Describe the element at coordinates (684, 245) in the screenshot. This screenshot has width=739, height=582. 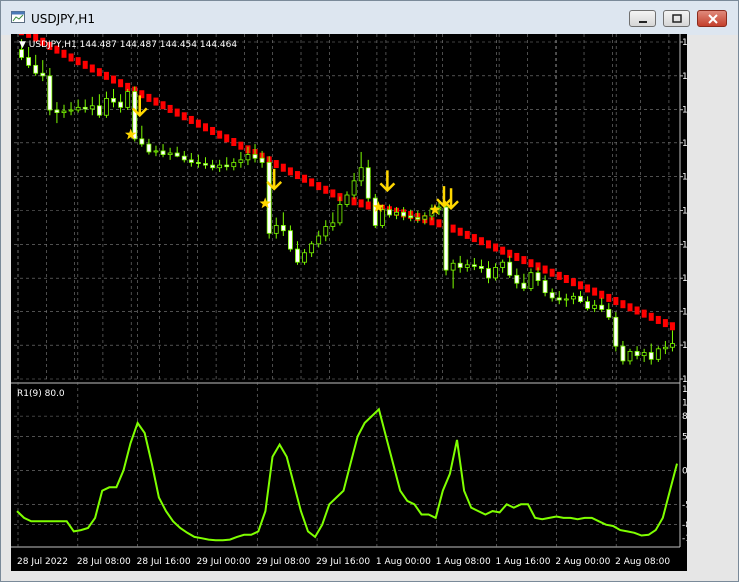
I see `price-tick-label: 132.840` at that location.